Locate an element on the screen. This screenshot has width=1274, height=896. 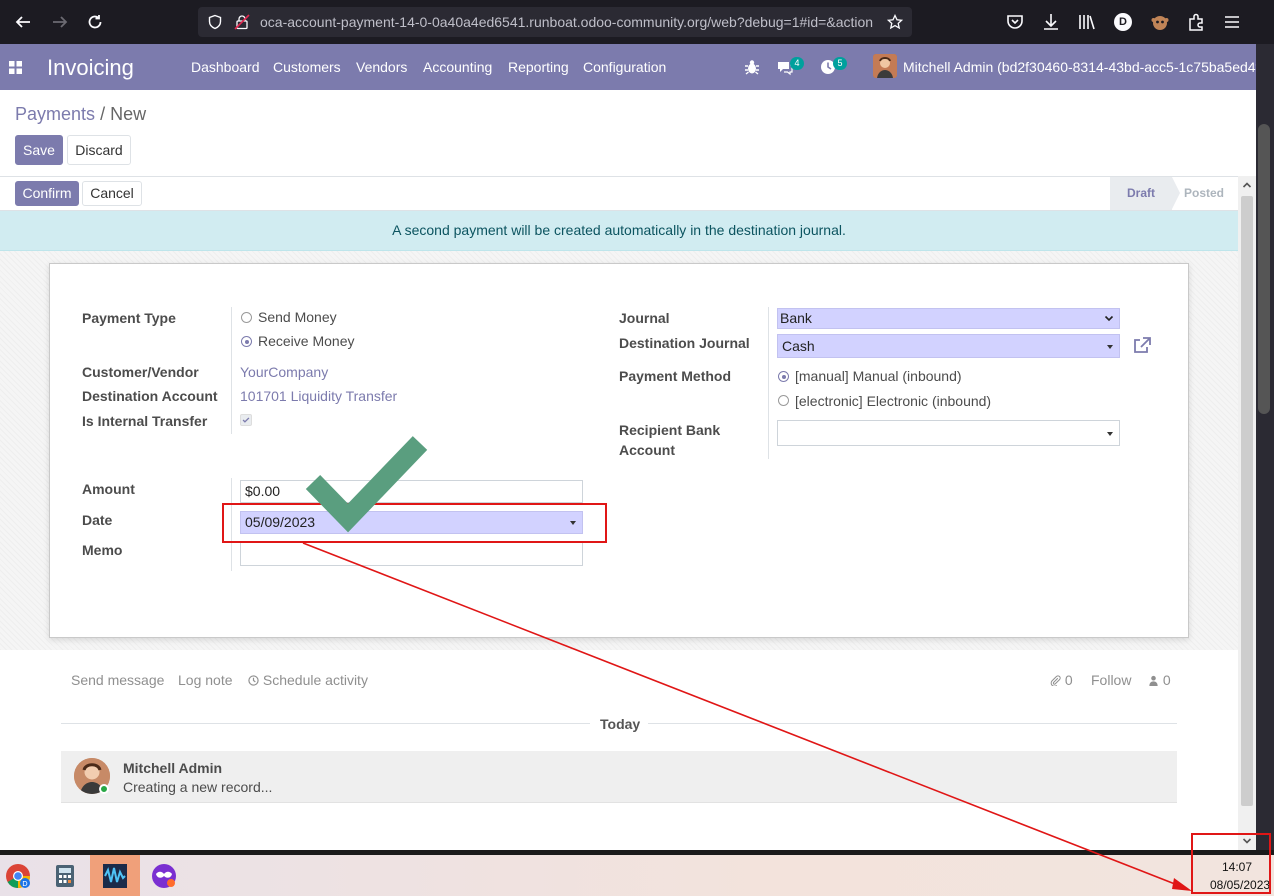
customer-vendor-value: YourCompany is located at coordinates (284, 372).